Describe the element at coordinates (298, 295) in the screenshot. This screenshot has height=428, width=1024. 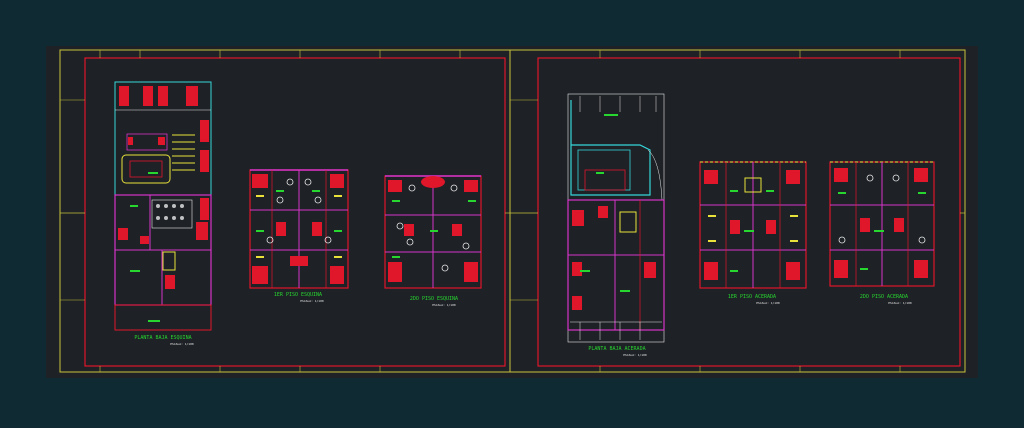
I see `plan-title: 1ER PISO ESQUINA` at that location.